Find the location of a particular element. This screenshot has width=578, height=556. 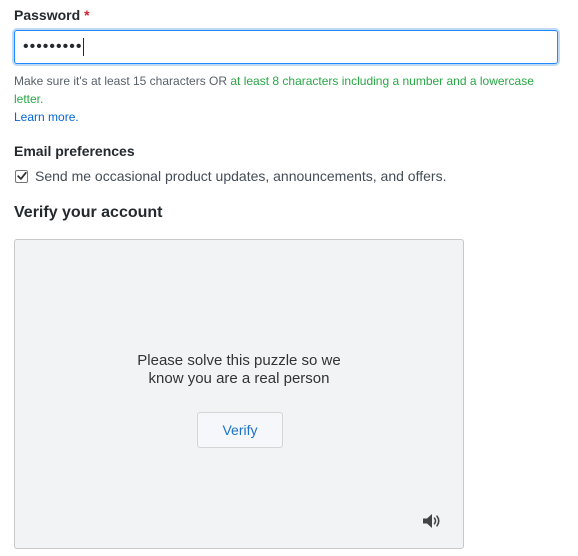

password-input: ••••••••• is located at coordinates (286, 47).